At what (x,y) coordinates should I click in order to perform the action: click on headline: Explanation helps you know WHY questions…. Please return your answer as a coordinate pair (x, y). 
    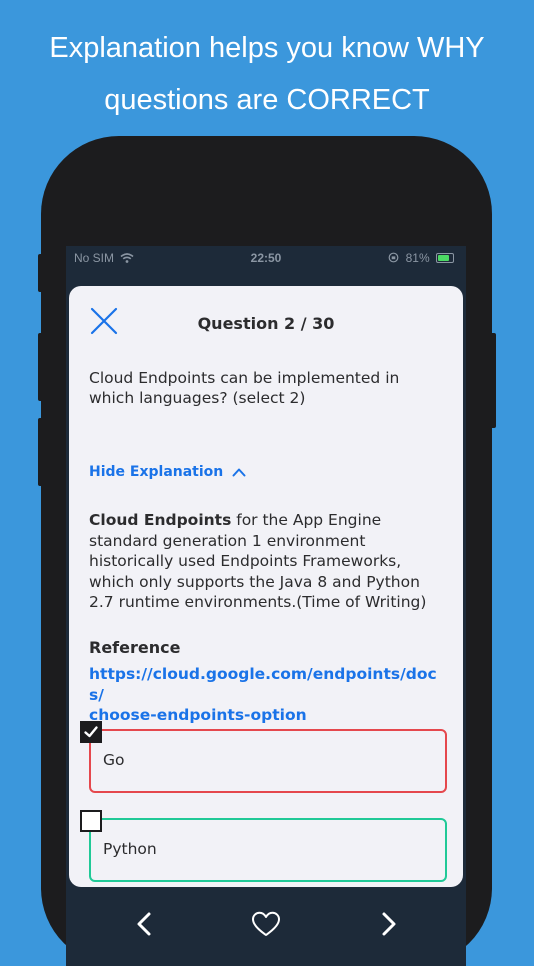
    Looking at the image, I should click on (267, 74).